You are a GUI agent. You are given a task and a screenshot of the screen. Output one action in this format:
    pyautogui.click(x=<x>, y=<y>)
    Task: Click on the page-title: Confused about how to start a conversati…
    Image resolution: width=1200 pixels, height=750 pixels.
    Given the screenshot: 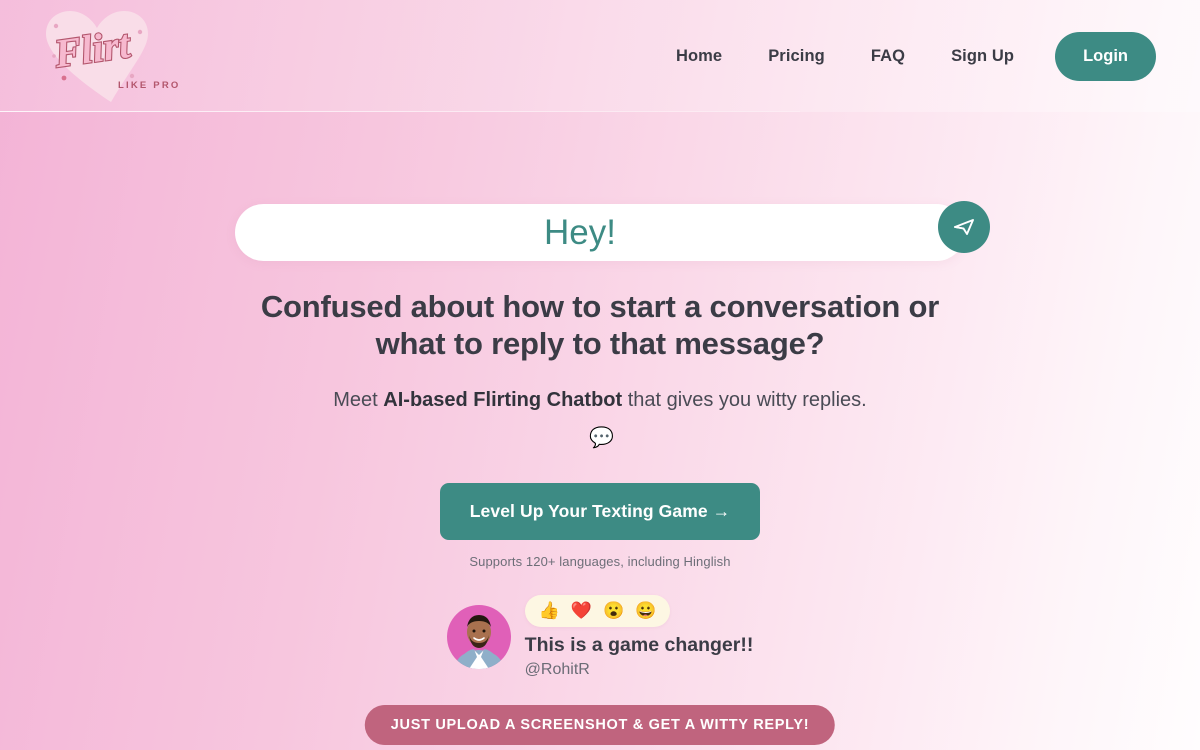 What is the action you would take?
    pyautogui.click(x=600, y=325)
    